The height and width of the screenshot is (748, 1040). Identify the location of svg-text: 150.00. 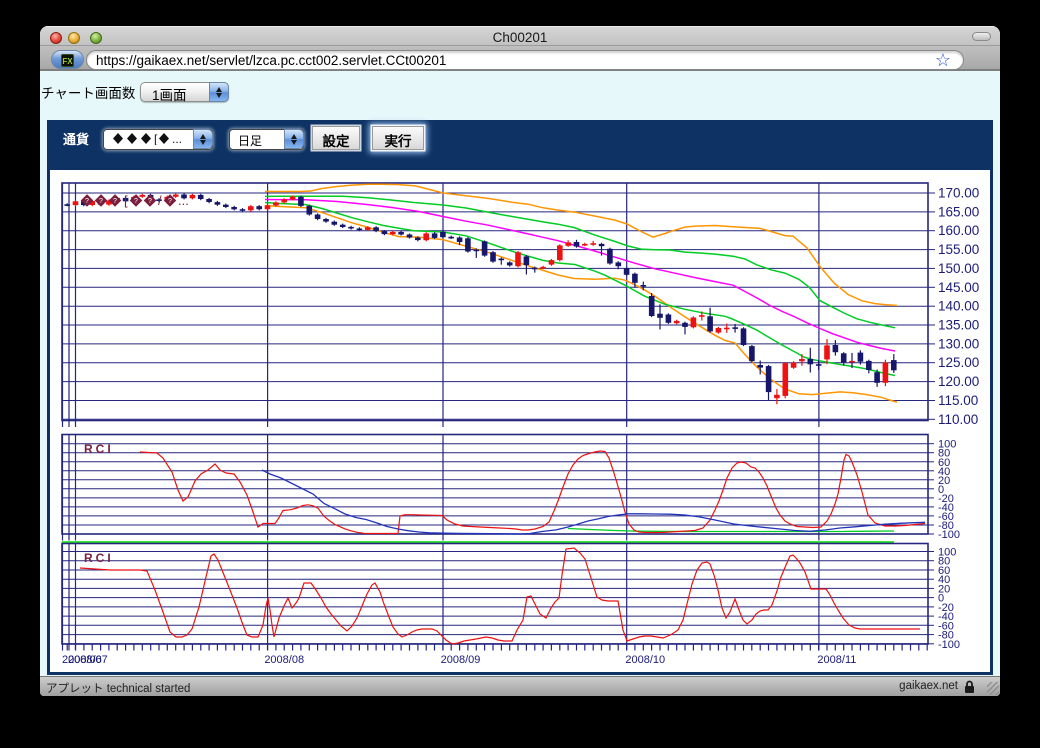
(958, 268).